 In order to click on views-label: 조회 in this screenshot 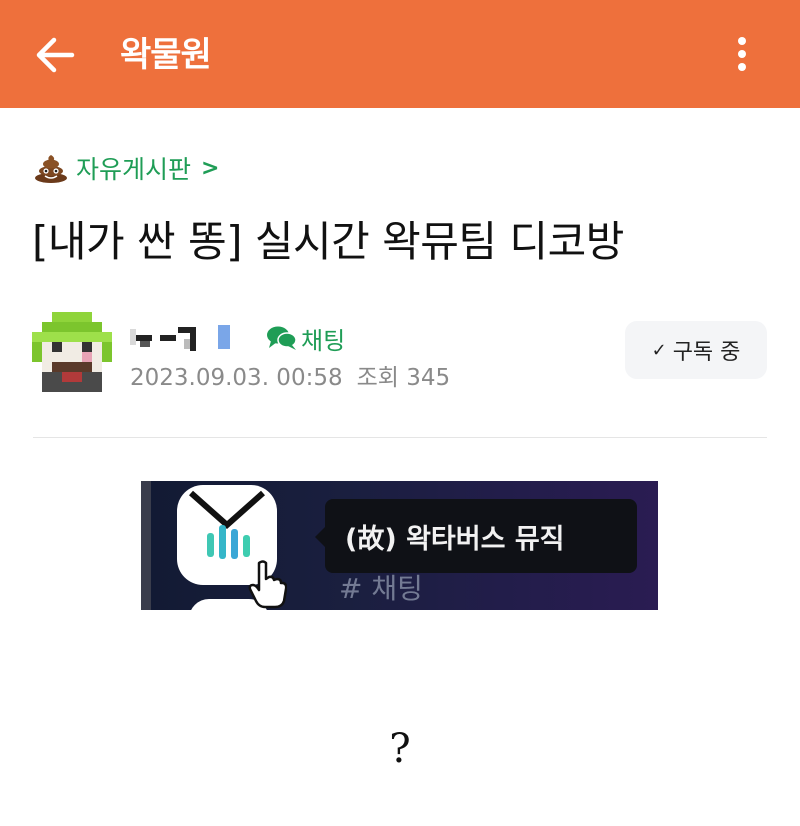, I will do `click(377, 378)`.